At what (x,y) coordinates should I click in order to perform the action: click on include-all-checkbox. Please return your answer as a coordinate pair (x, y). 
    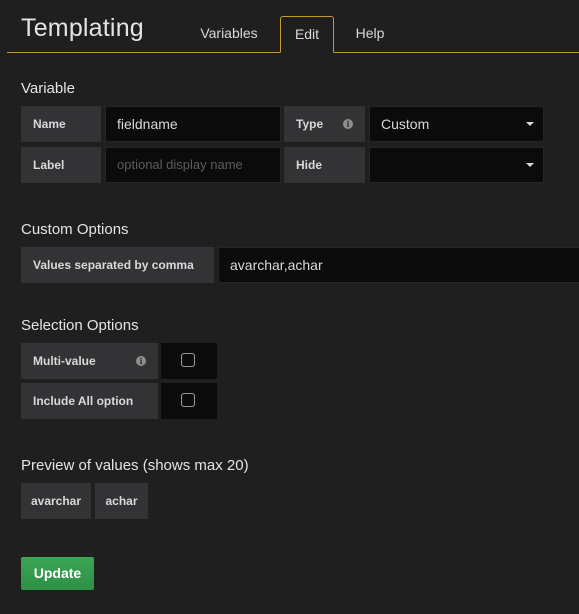
    Looking at the image, I should click on (188, 400).